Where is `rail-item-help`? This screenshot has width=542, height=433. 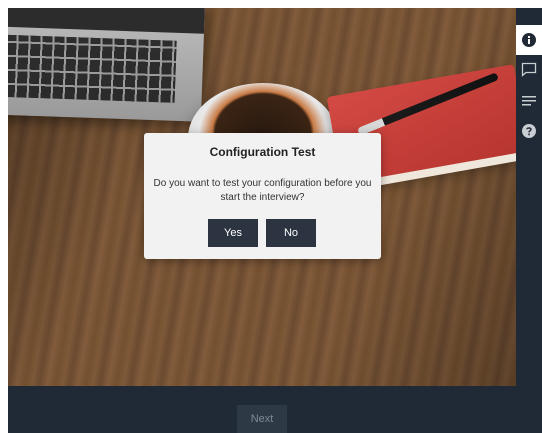
rail-item-help is located at coordinates (529, 131).